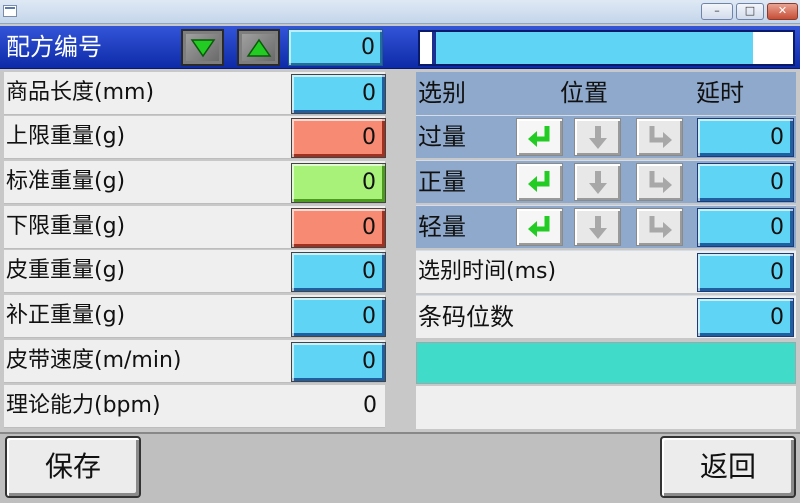 The height and width of the screenshot is (503, 800). Describe the element at coordinates (606, 316) in the screenshot. I see `barcode-digits-row: 条码位数 0` at that location.